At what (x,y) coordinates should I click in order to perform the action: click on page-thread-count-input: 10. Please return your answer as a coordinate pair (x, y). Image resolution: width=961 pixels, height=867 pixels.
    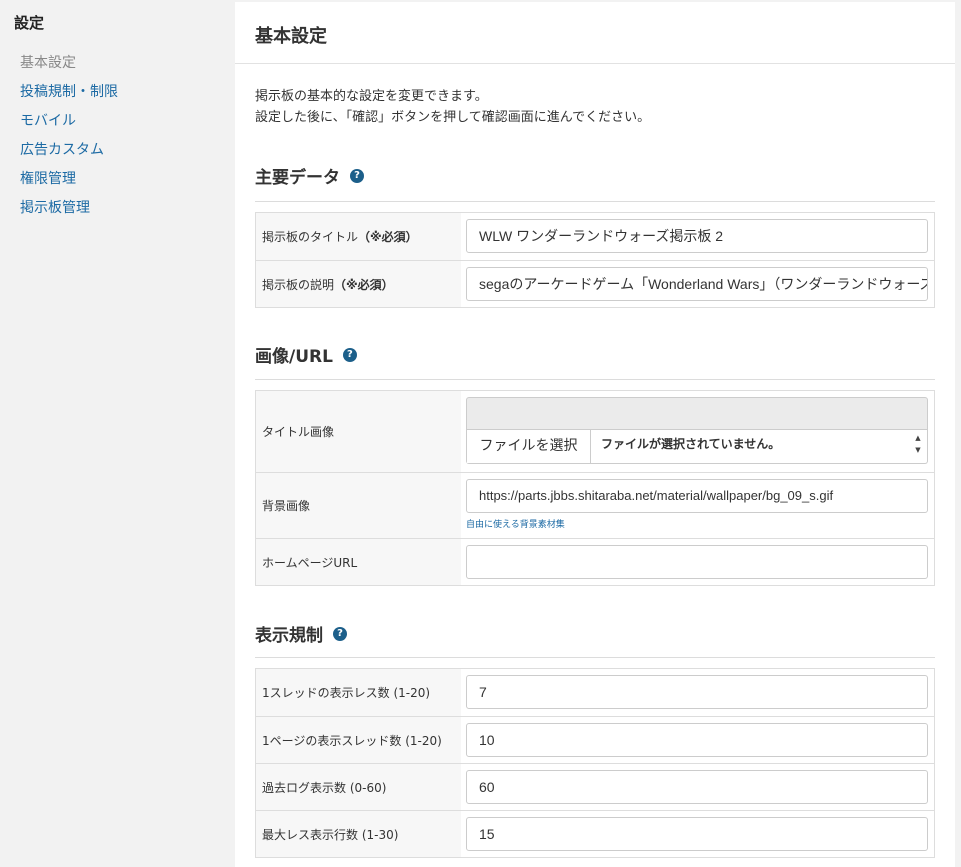
    Looking at the image, I should click on (697, 740).